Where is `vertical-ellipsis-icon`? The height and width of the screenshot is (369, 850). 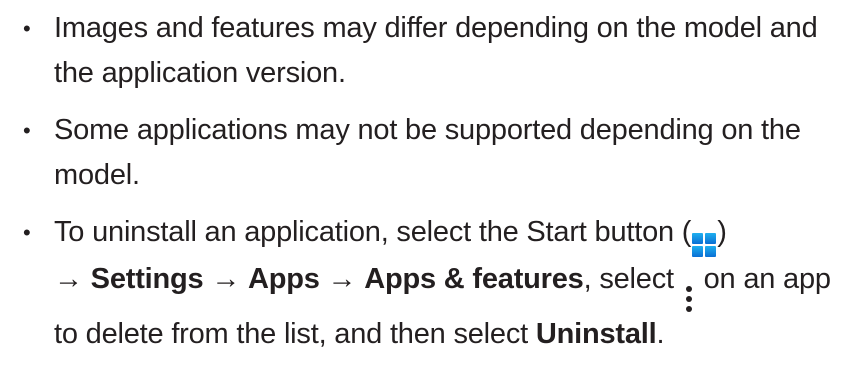 vertical-ellipsis-icon is located at coordinates (689, 299).